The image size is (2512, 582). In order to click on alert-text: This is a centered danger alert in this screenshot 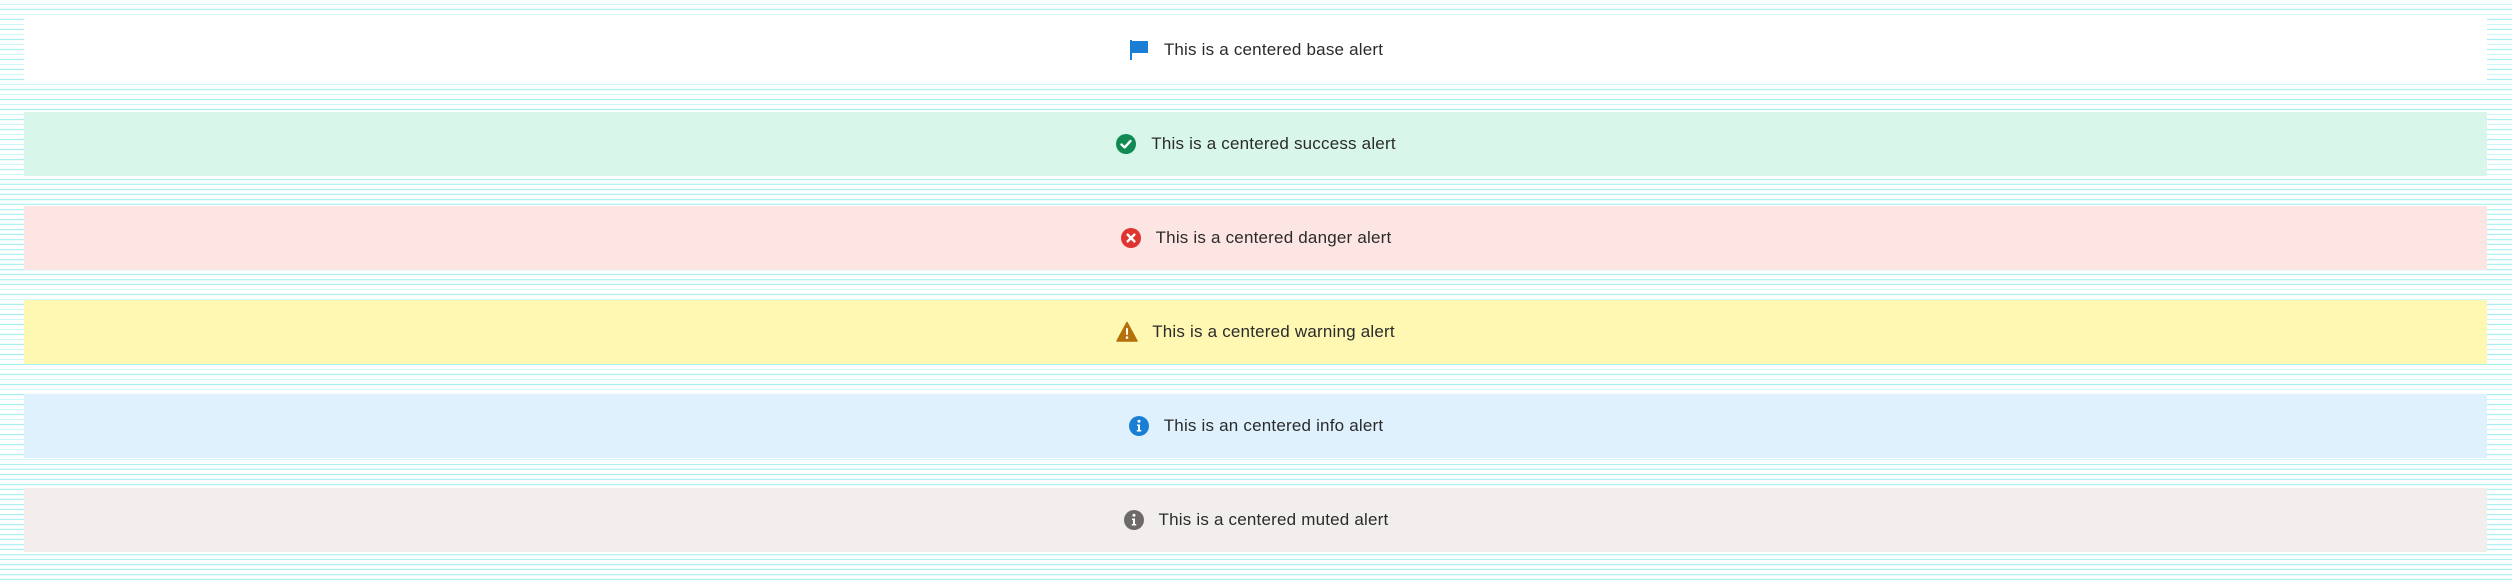, I will do `click(1273, 237)`.